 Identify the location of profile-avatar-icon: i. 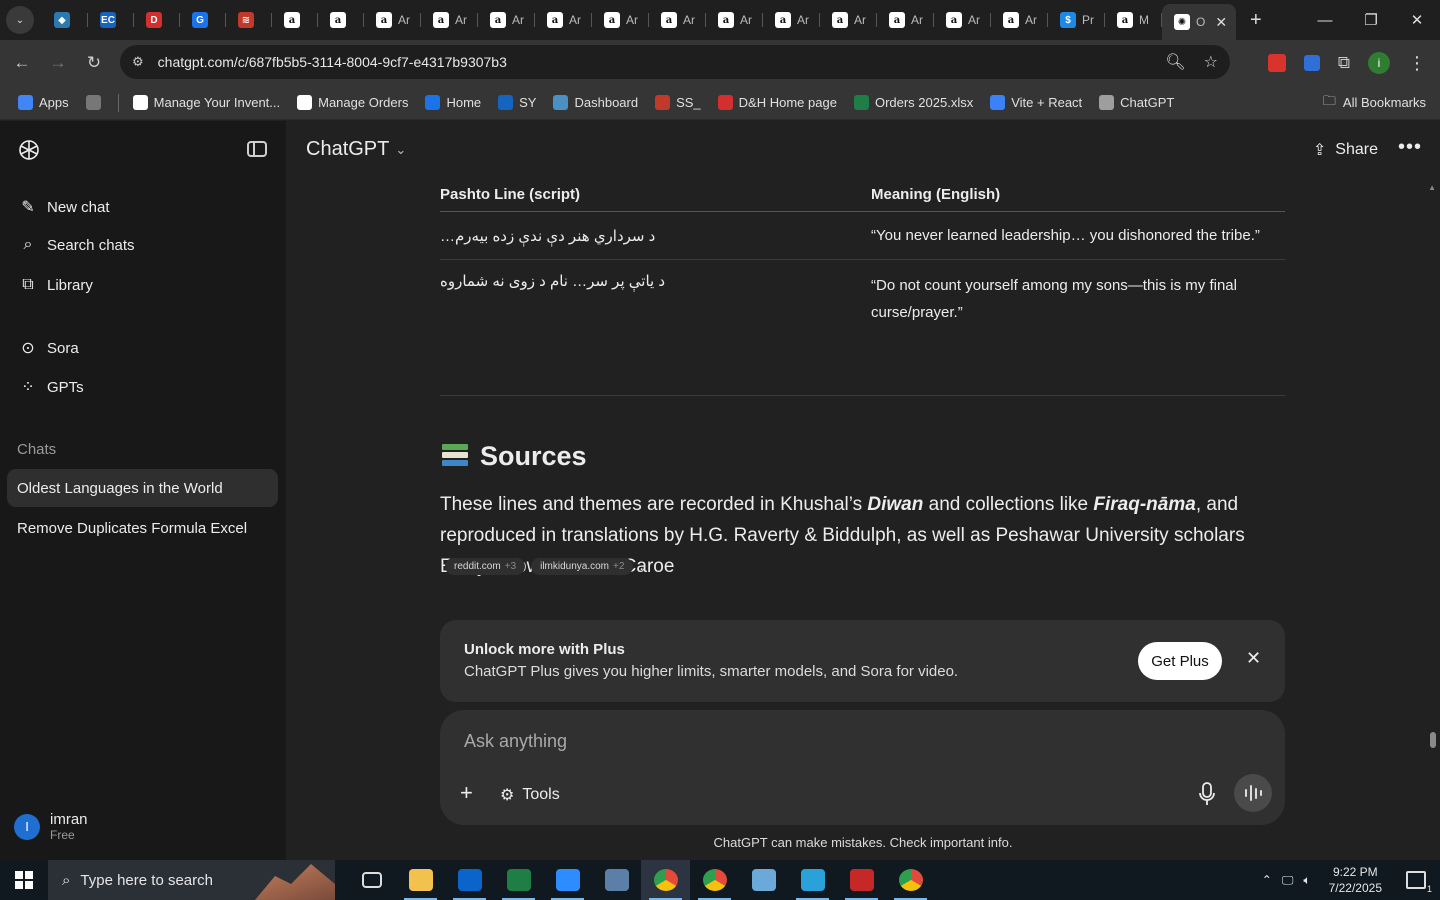
(1379, 63).